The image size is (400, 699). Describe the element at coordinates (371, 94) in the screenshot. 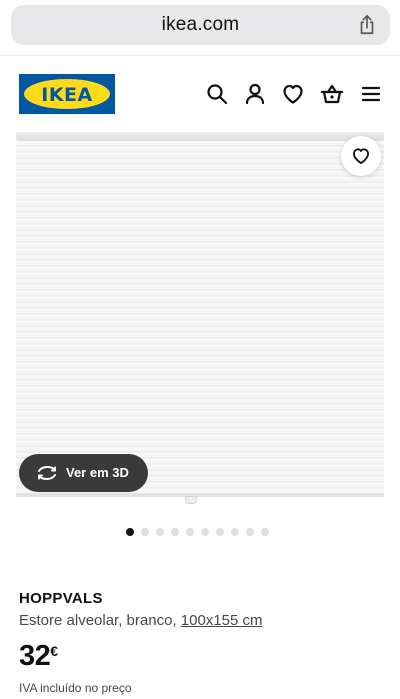

I see `menu-icon` at that location.